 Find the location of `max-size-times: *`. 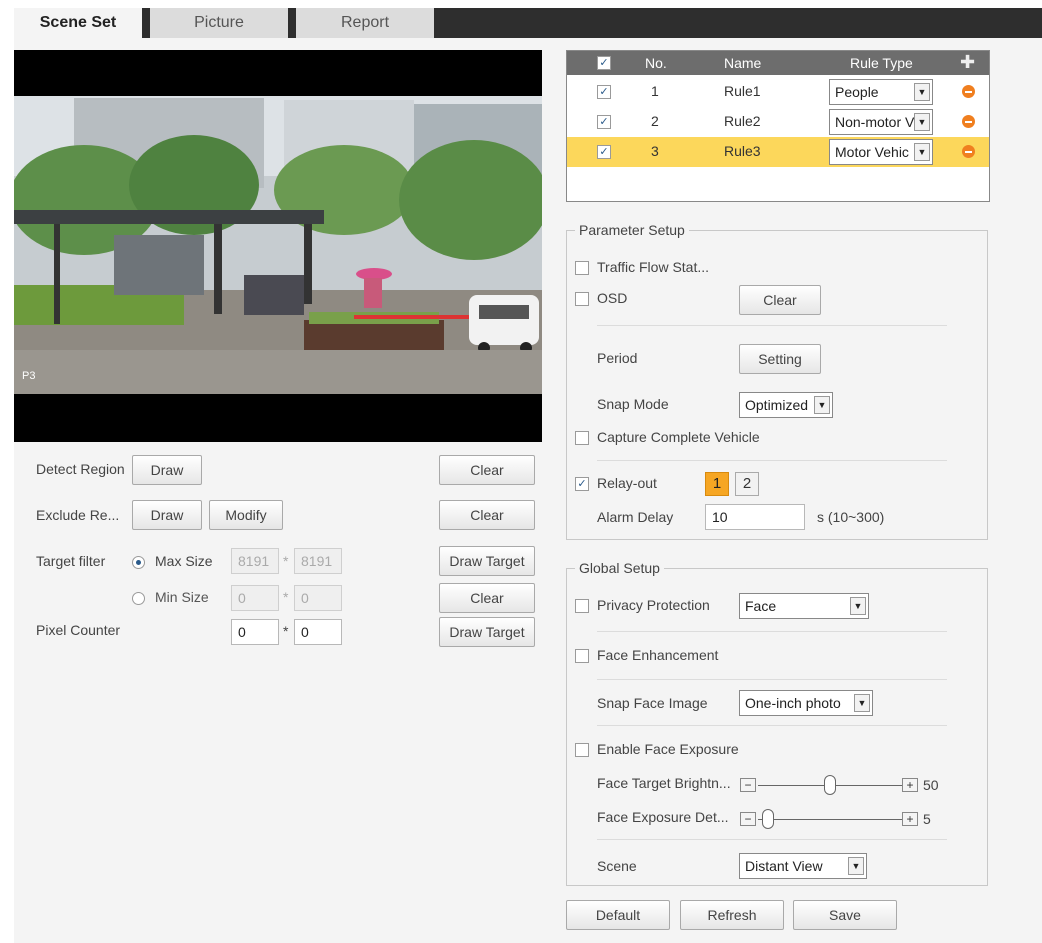

max-size-times: * is located at coordinates (286, 561).